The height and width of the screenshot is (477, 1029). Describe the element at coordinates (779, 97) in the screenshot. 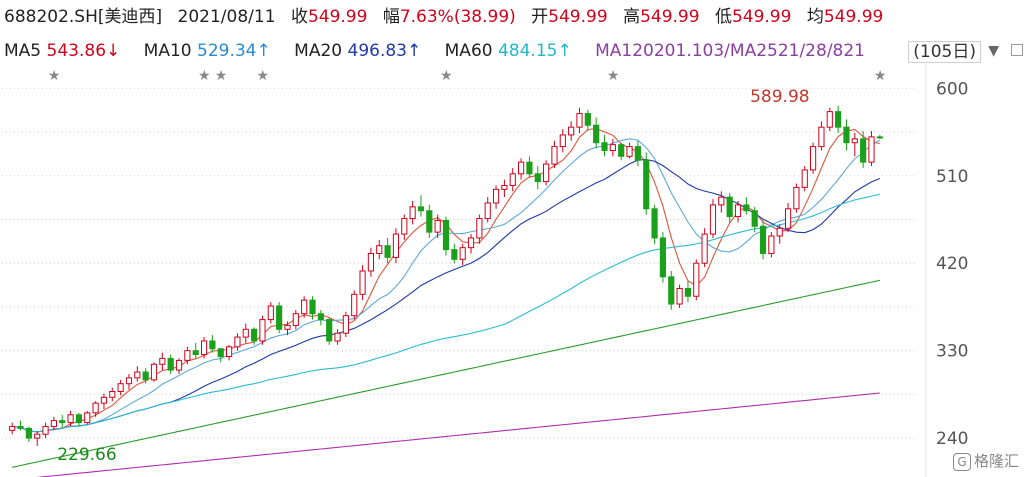

I see `max-price-label: 589.98` at that location.